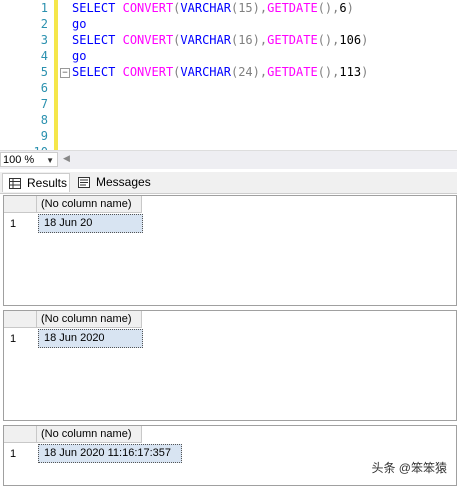 The width and height of the screenshot is (457, 486). What do you see at coordinates (65, 73) in the screenshot?
I see `collapse-icon: −` at bounding box center [65, 73].